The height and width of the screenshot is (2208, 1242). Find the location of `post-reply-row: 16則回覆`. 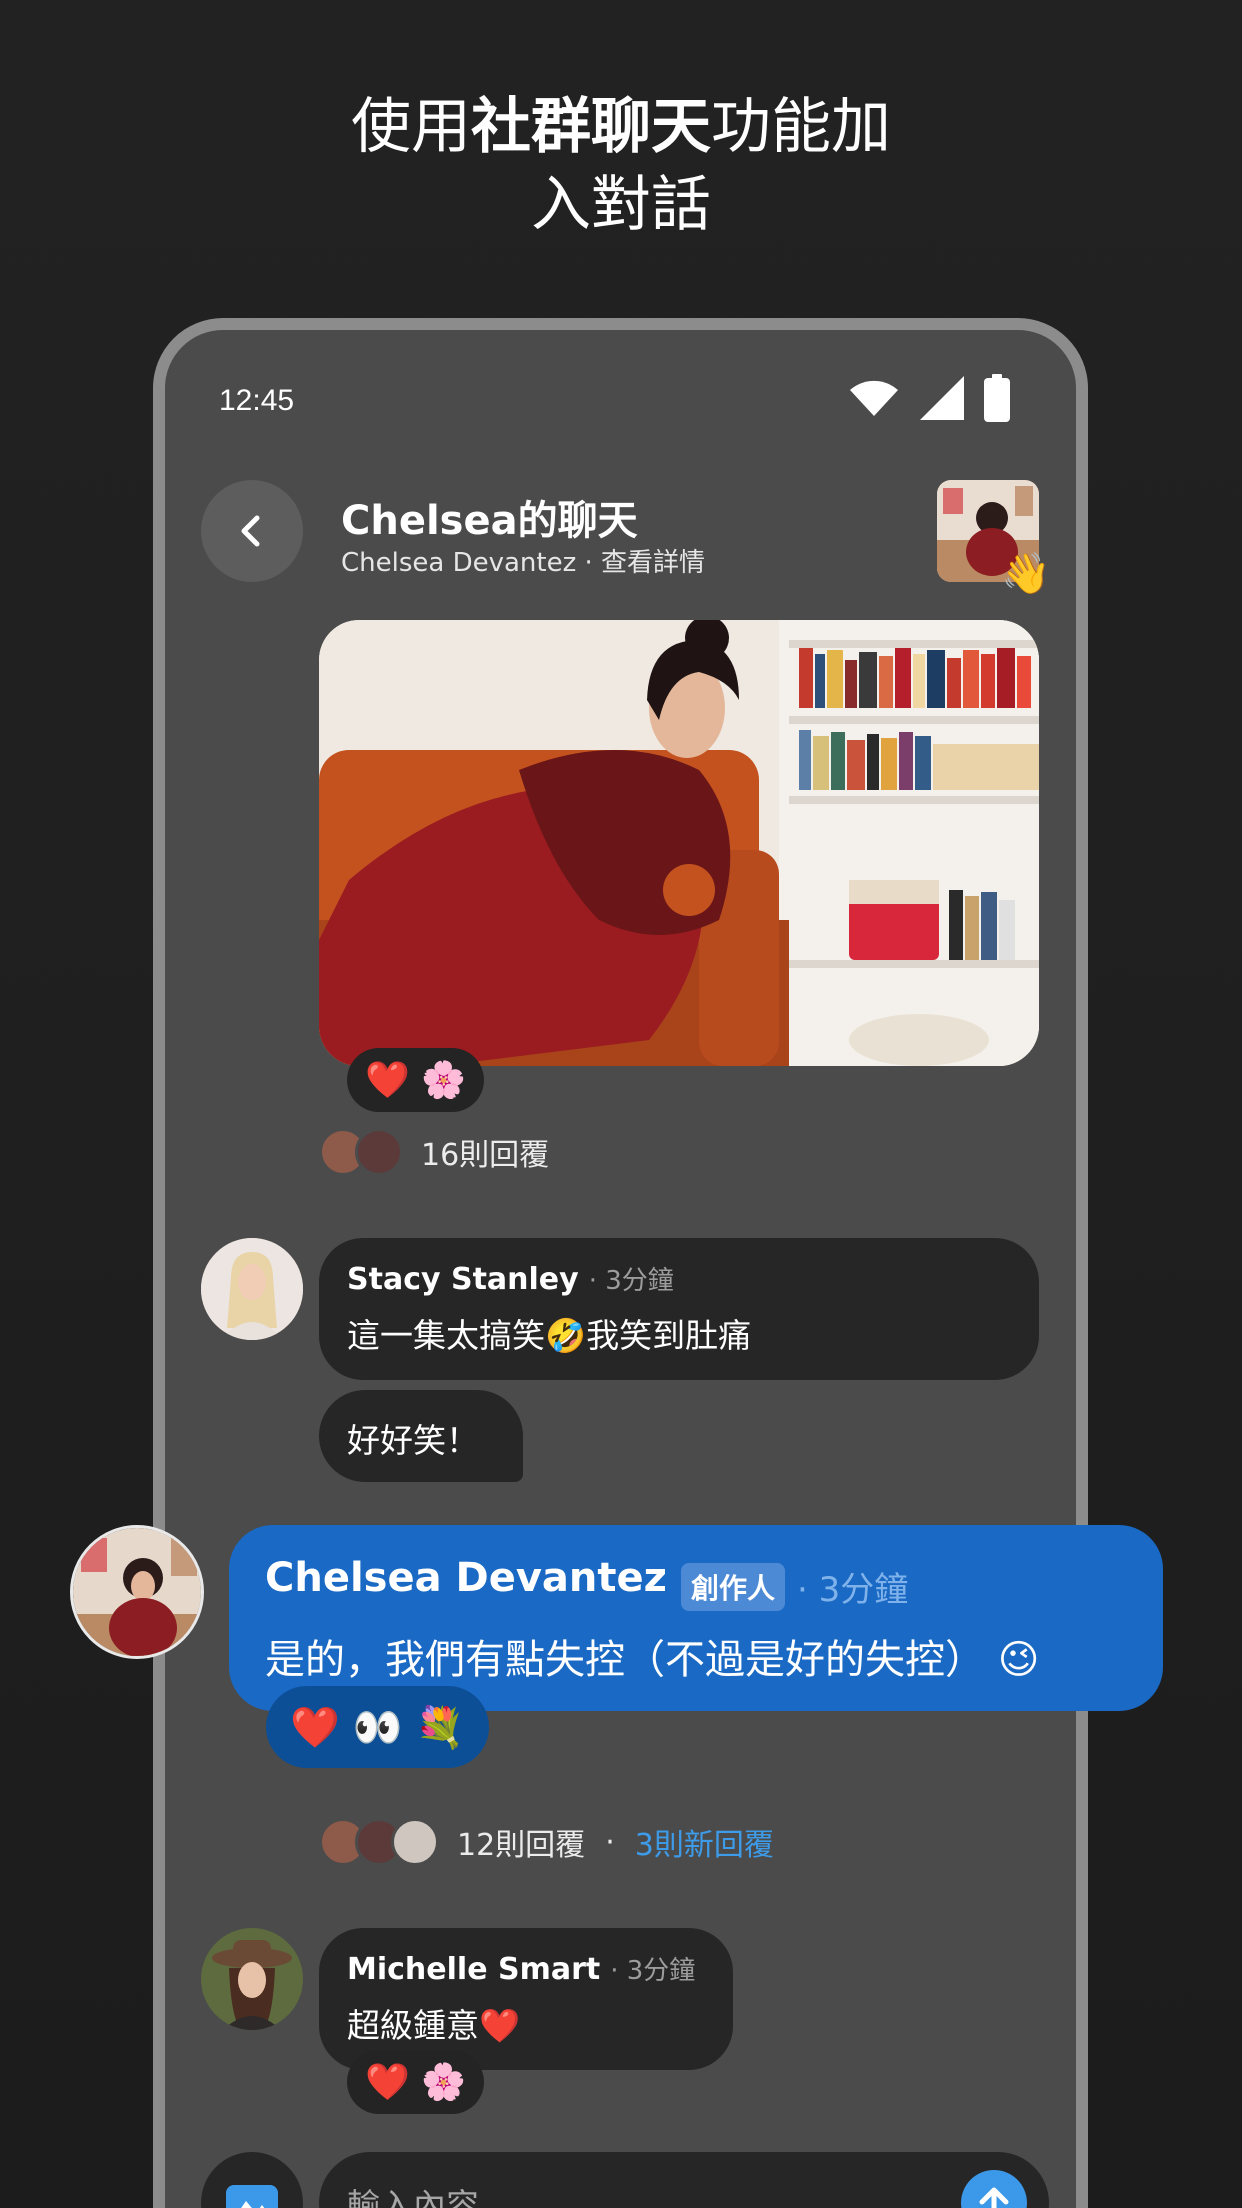

post-reply-row: 16則回覆 is located at coordinates (434, 1152).